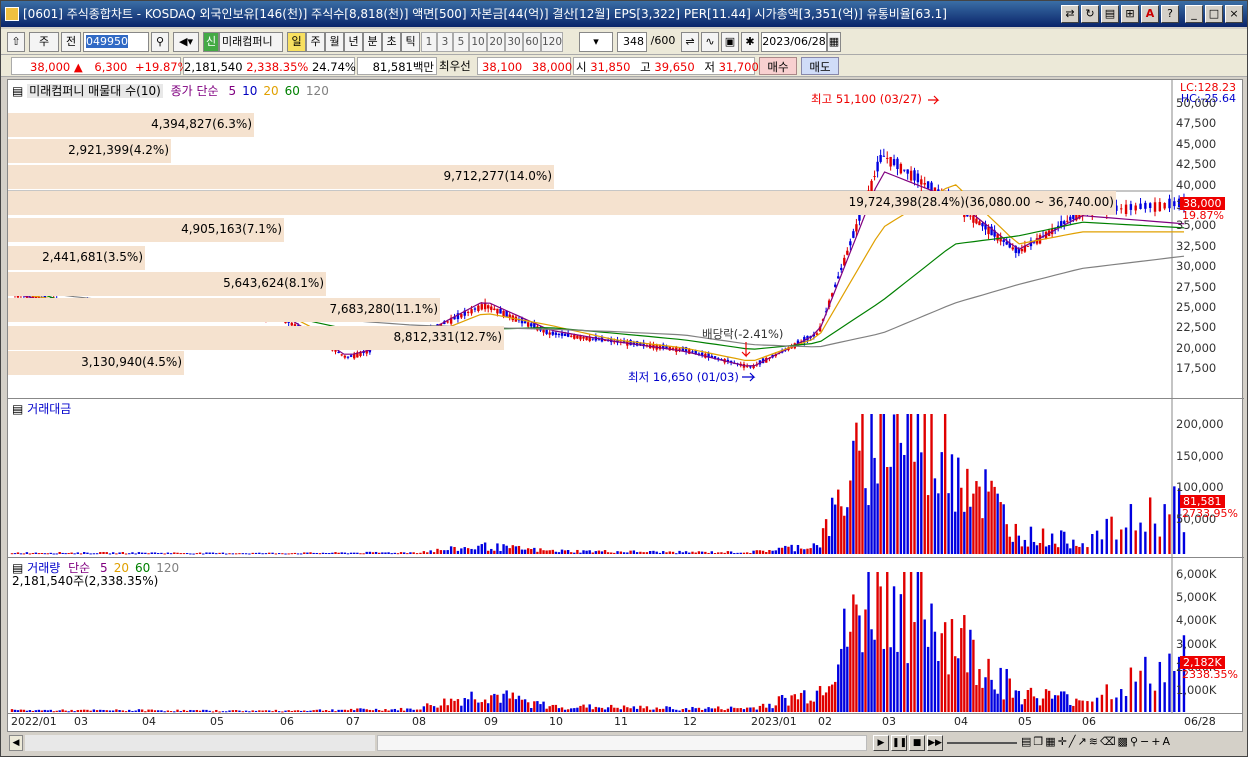  Describe the element at coordinates (296, 42) in the screenshot. I see `period-tab: 일` at that location.